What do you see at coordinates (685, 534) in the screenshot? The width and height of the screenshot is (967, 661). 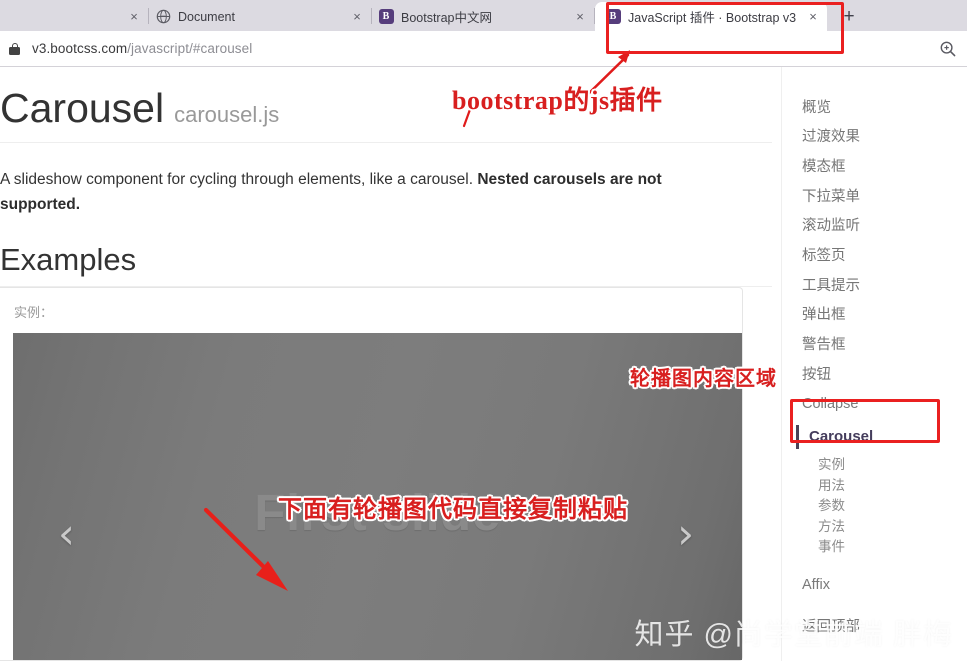 I see `carousel-next-arrow-icon: ›` at bounding box center [685, 534].